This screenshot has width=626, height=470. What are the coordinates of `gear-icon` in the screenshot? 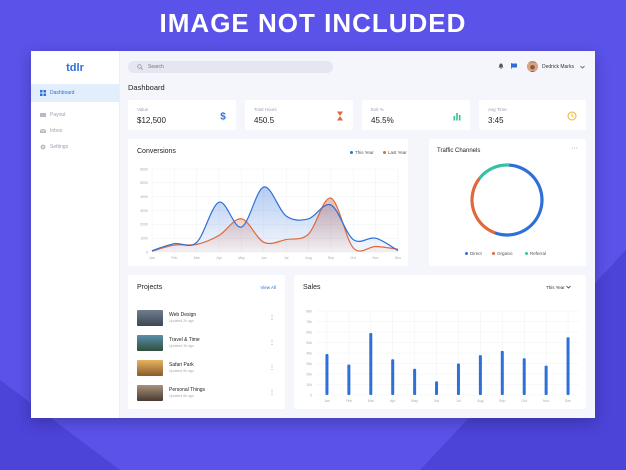 It's located at (43, 147).